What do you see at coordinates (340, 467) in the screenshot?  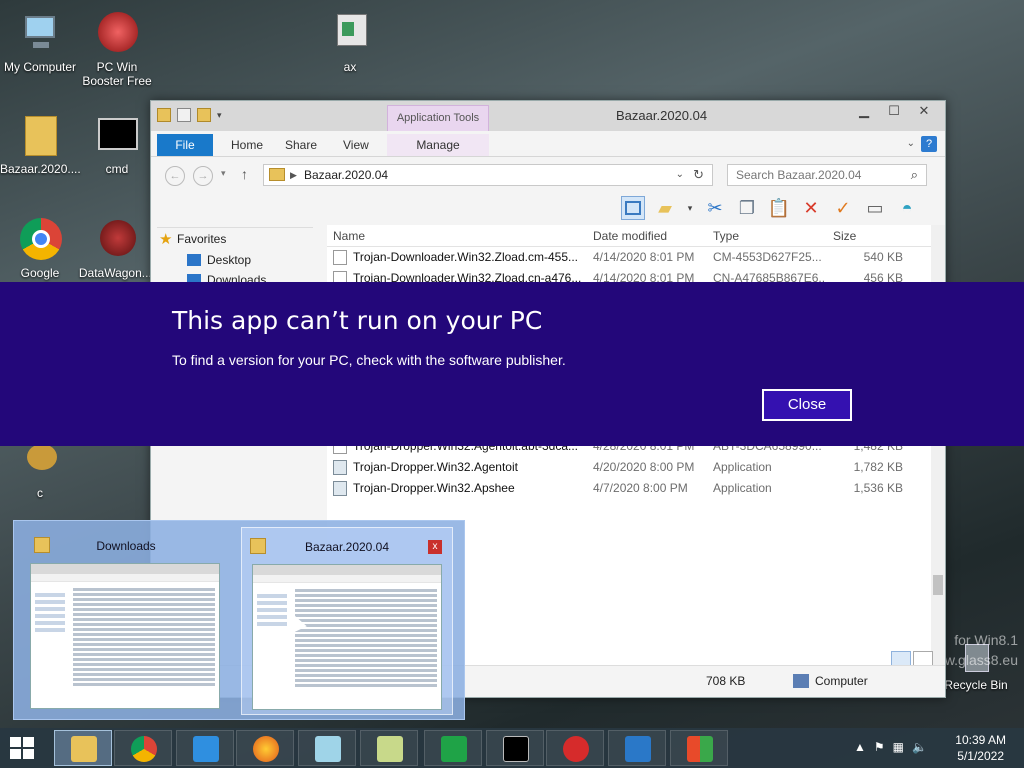 I see `application-icon` at bounding box center [340, 467].